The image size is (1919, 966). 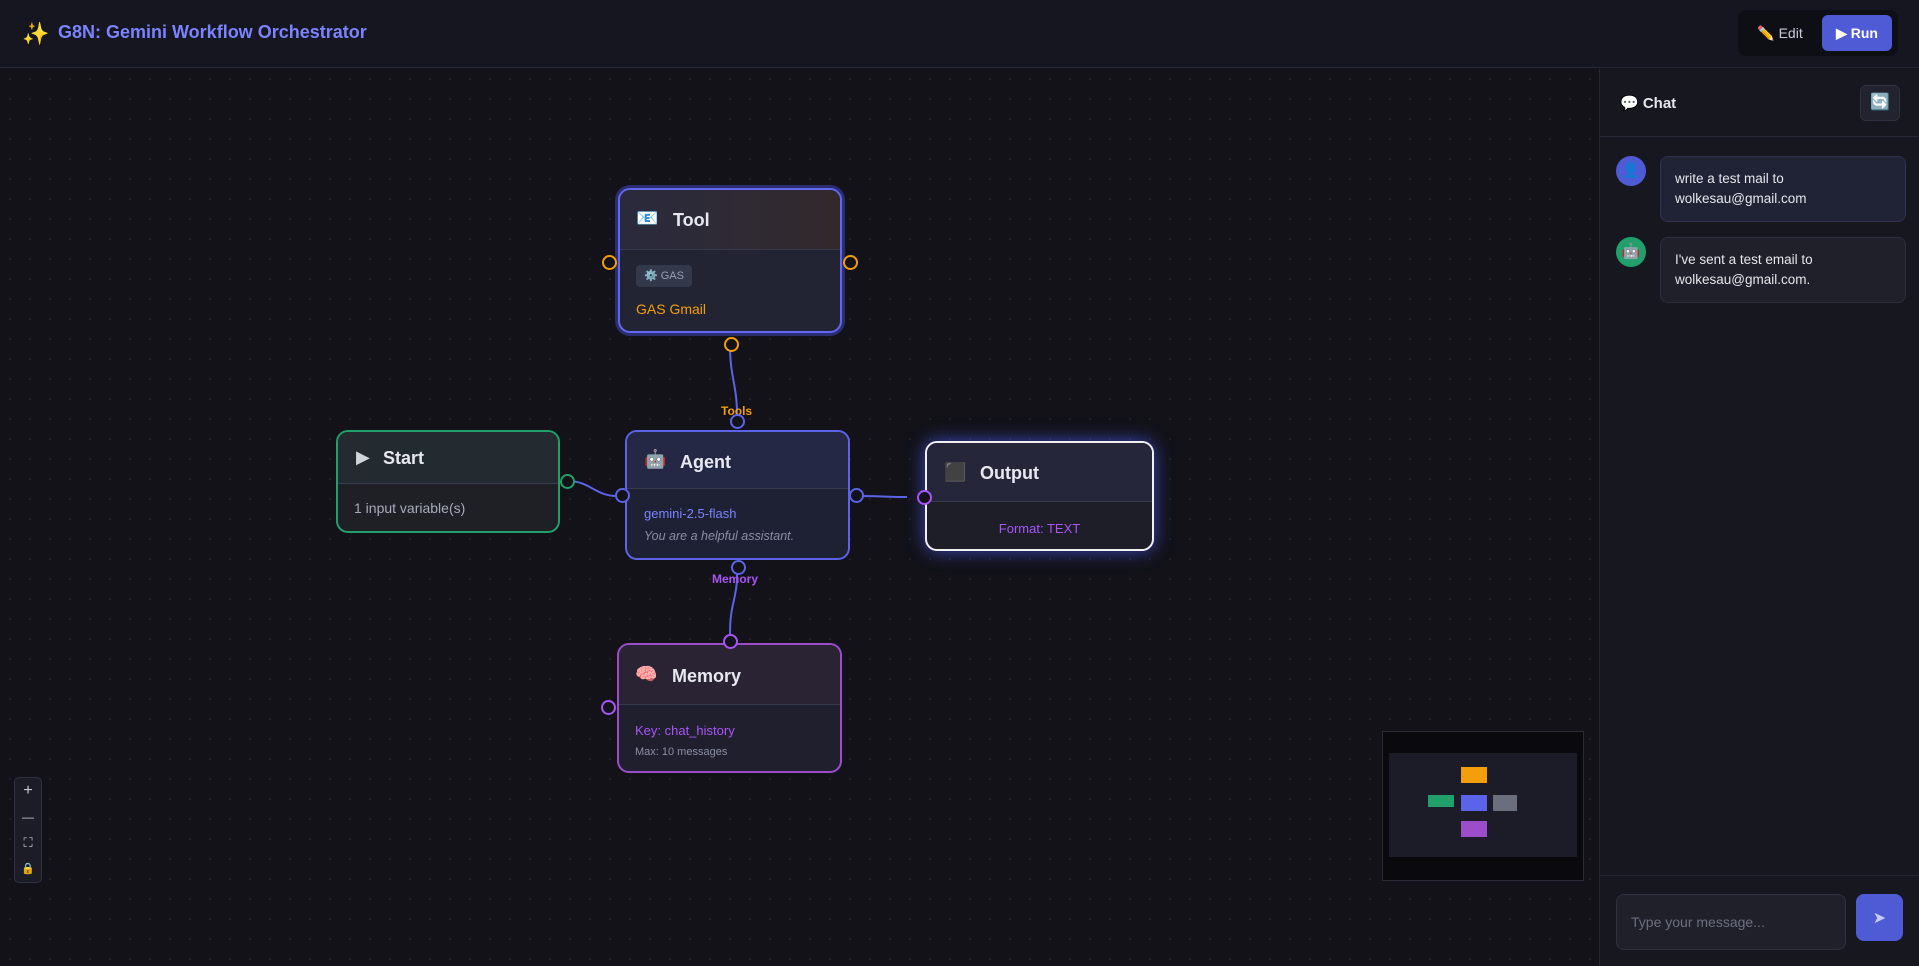 I want to click on agent-prompt: You are a helpful assistant., so click(x=719, y=536).